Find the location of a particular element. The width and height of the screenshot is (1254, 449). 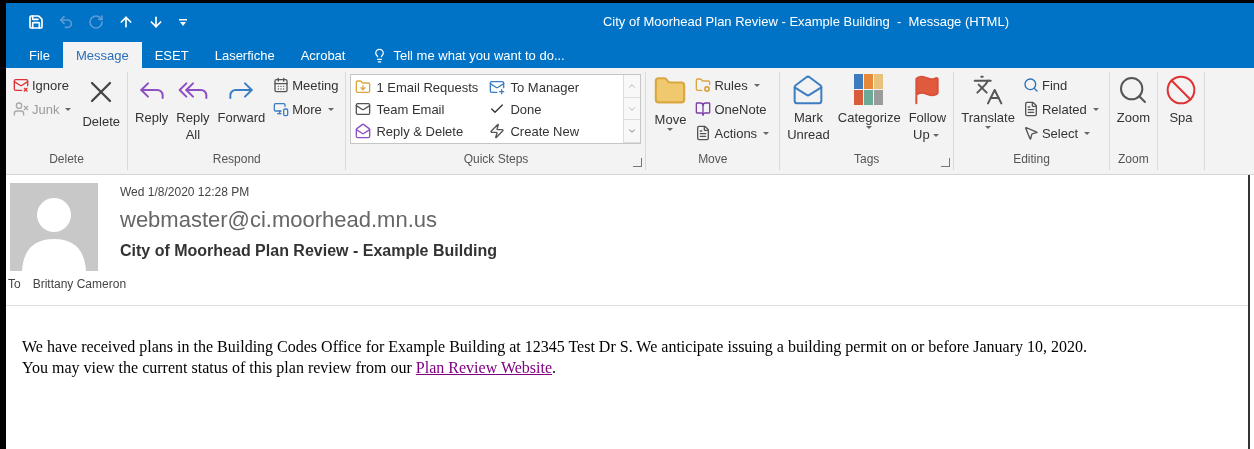

ribbon-button: OneNote is located at coordinates (734, 109).